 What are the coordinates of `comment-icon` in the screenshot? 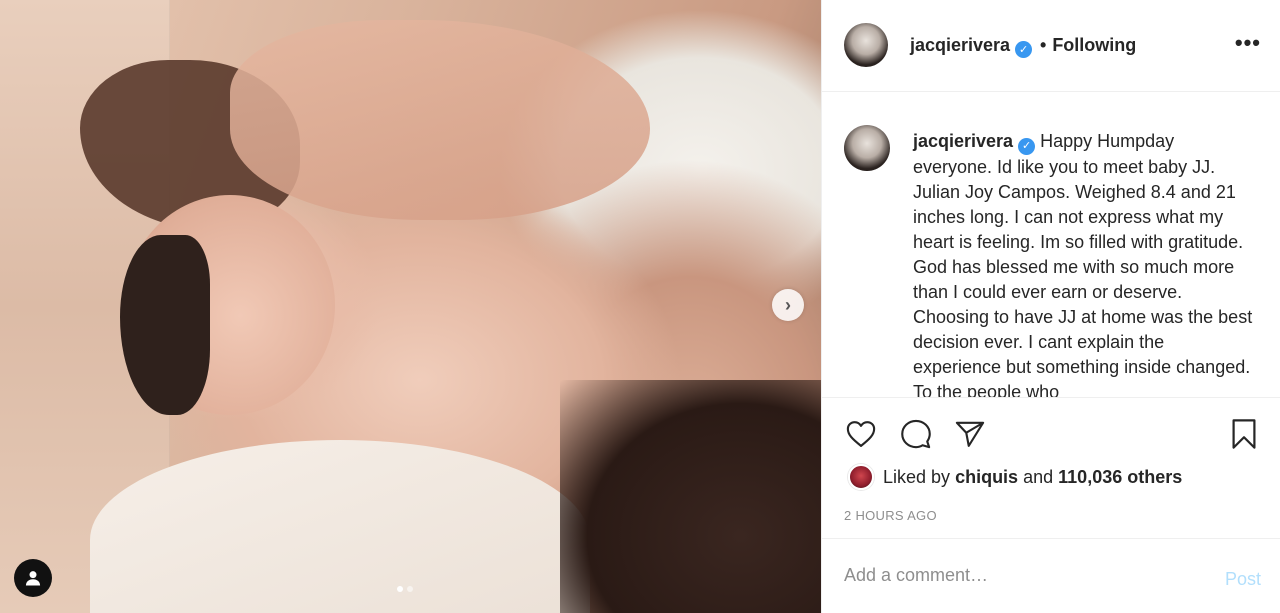 It's located at (916, 434).